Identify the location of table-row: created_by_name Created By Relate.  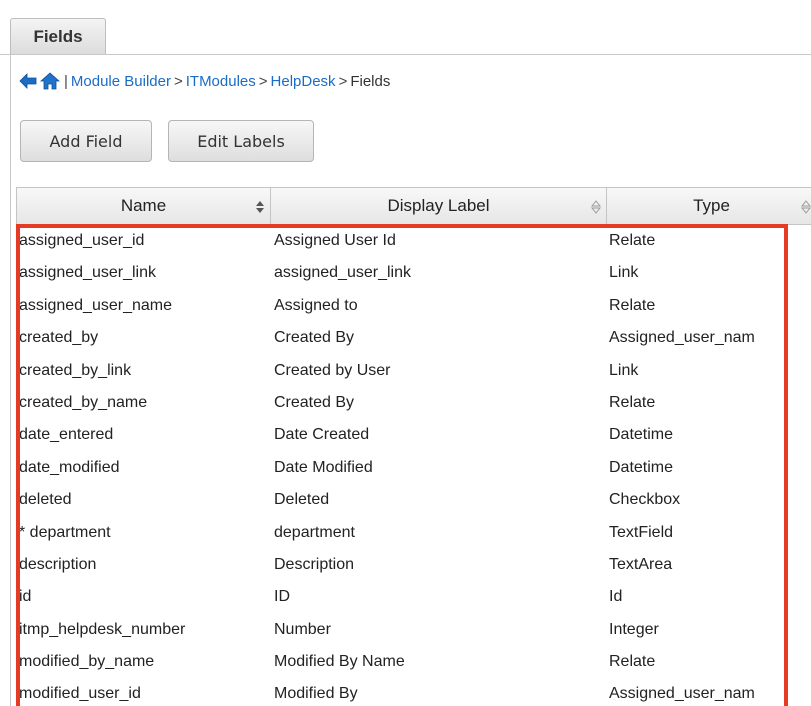
(413, 403).